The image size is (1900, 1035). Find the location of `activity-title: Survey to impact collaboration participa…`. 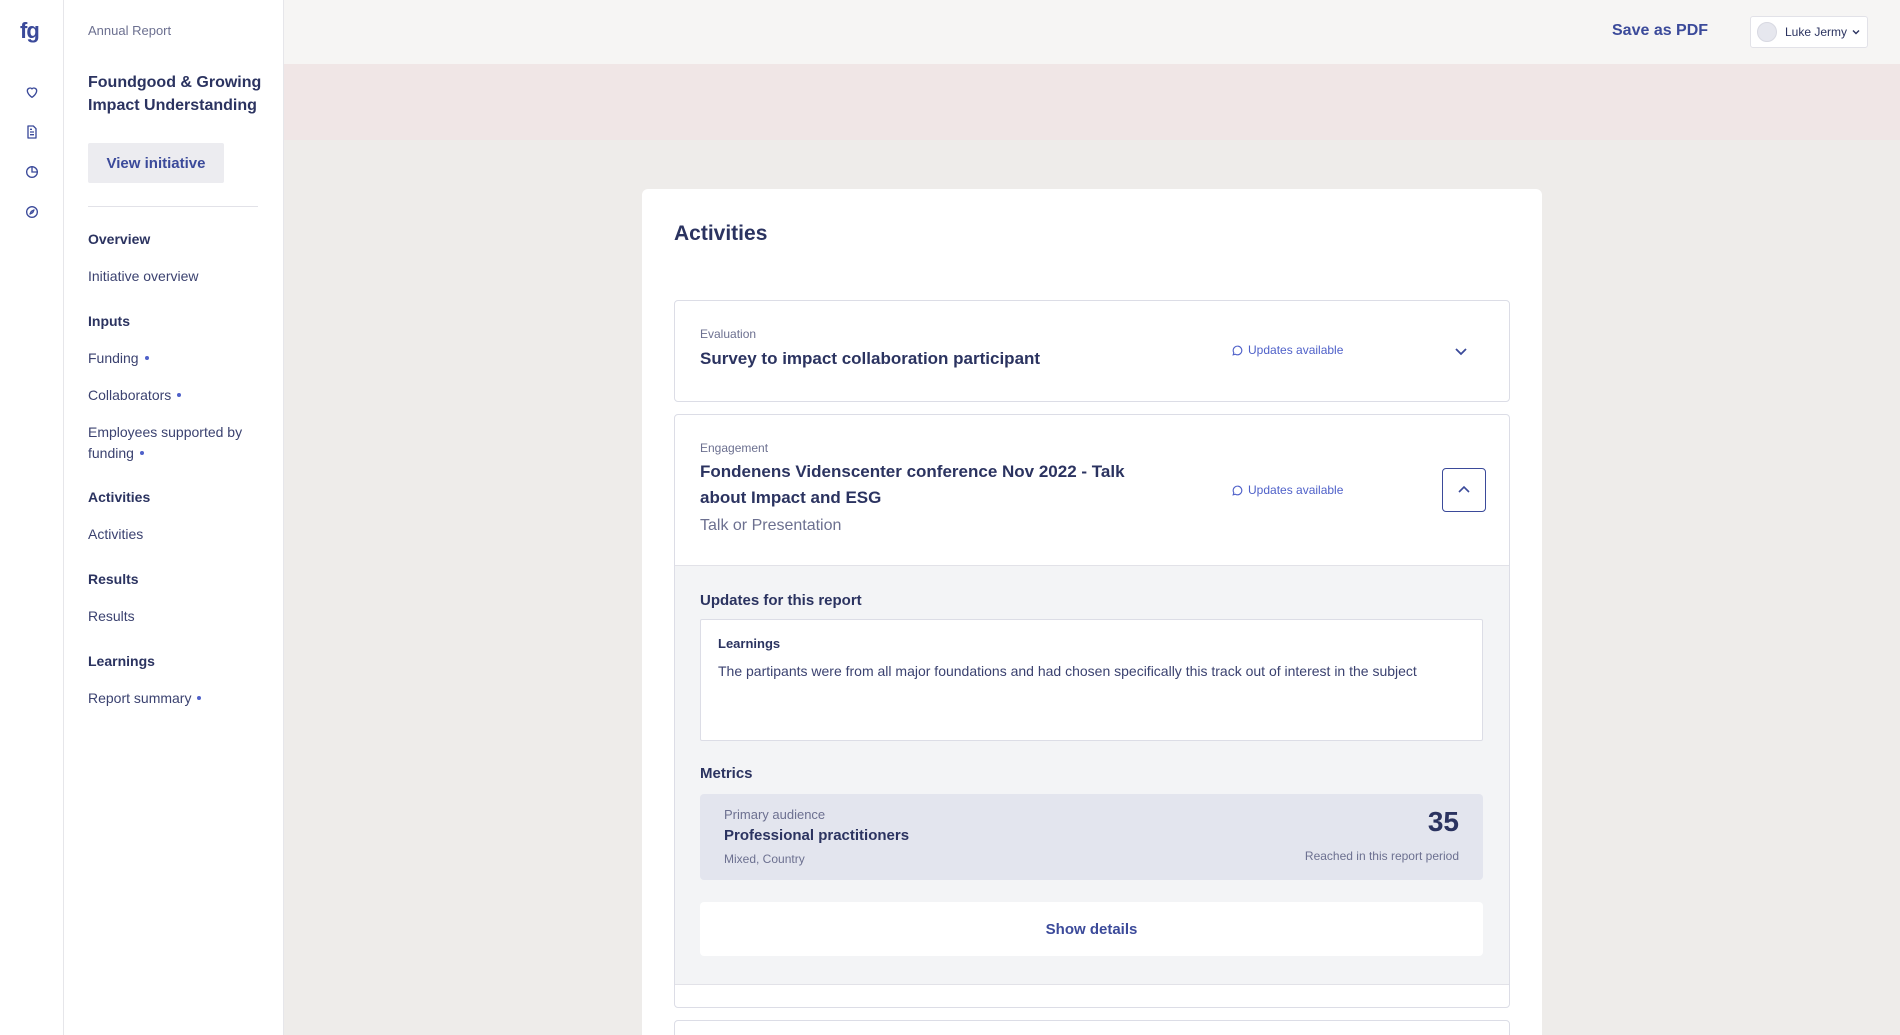

activity-title: Survey to impact collaboration participa… is located at coordinates (870, 358).